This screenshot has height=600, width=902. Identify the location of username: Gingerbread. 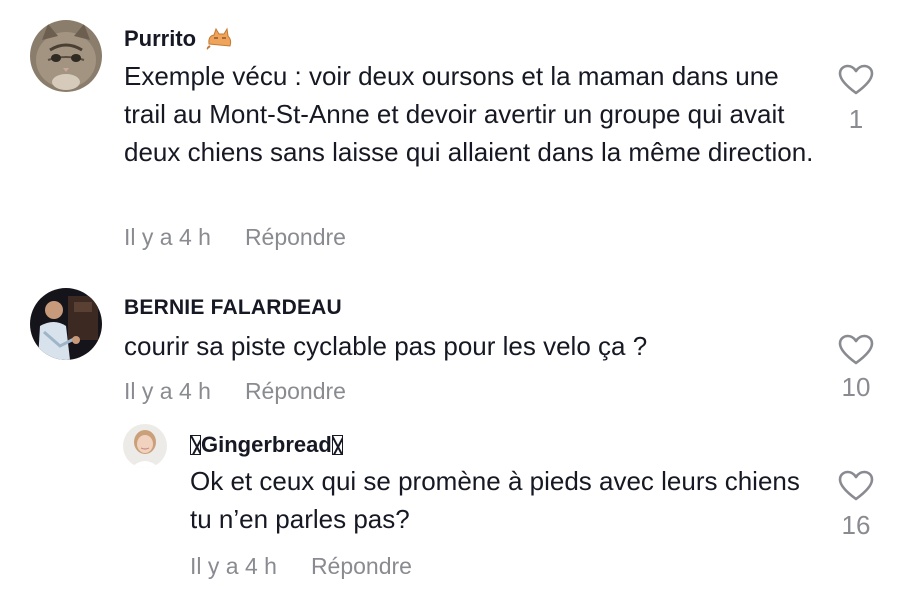
(266, 445).